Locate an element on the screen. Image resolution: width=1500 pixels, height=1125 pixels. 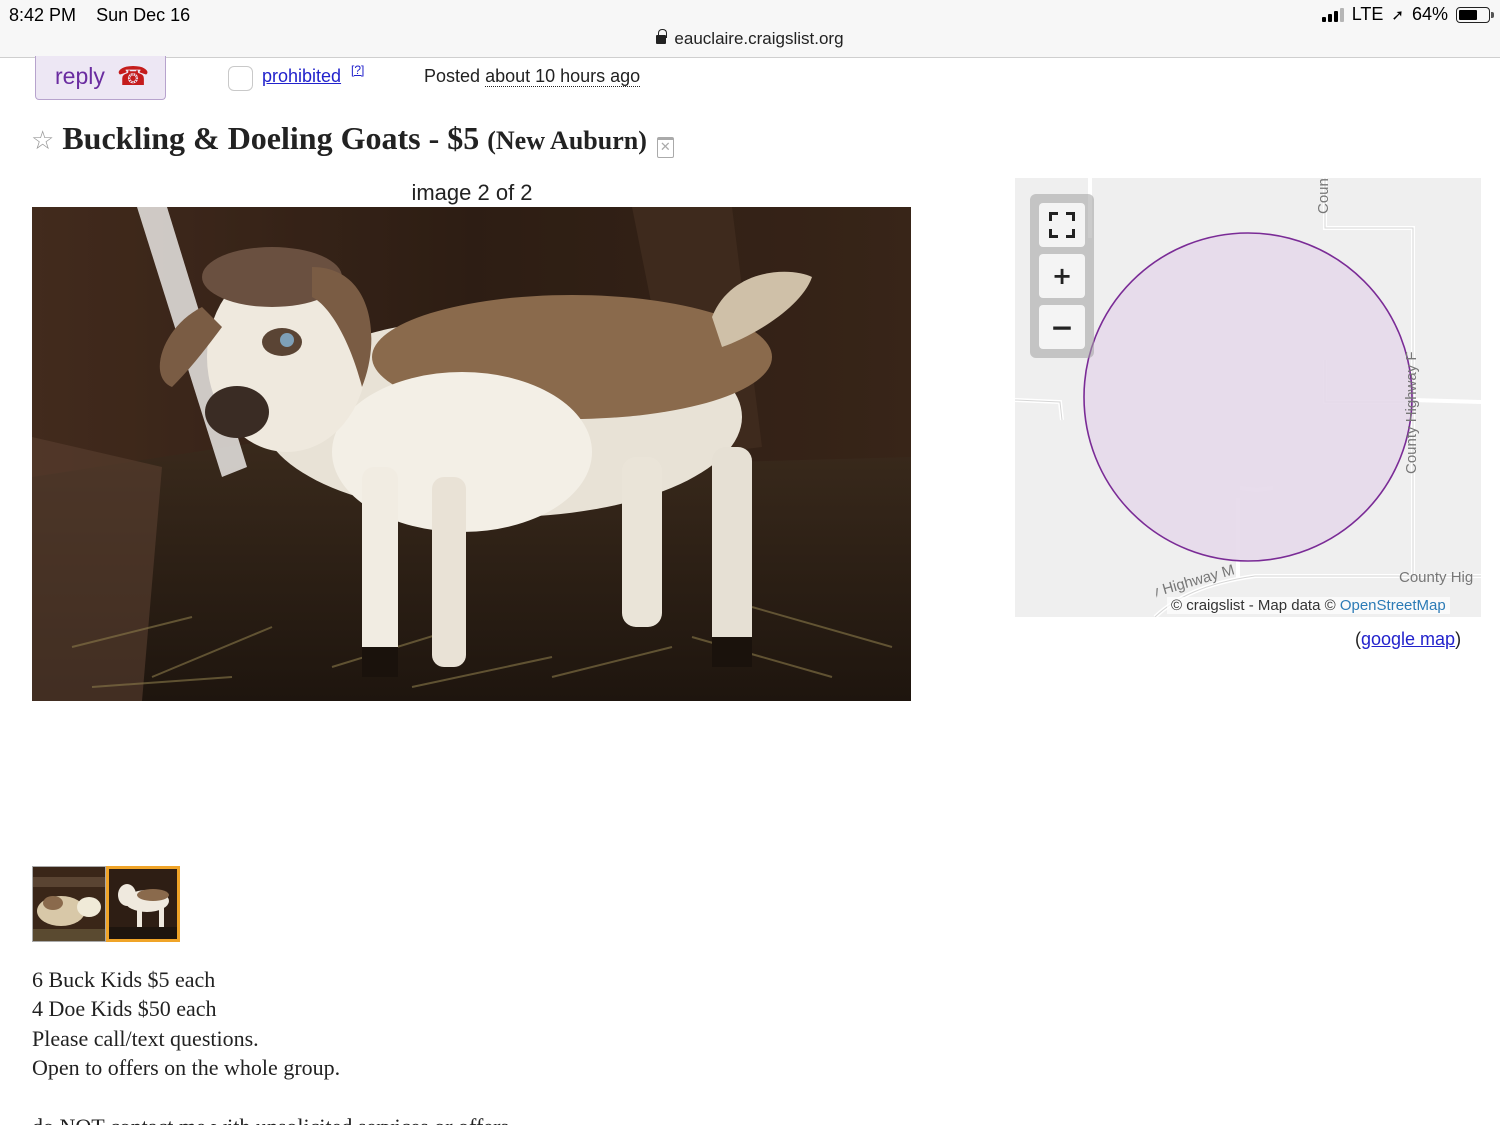
road-label-coun: Coun is located at coordinates (1323, 196).